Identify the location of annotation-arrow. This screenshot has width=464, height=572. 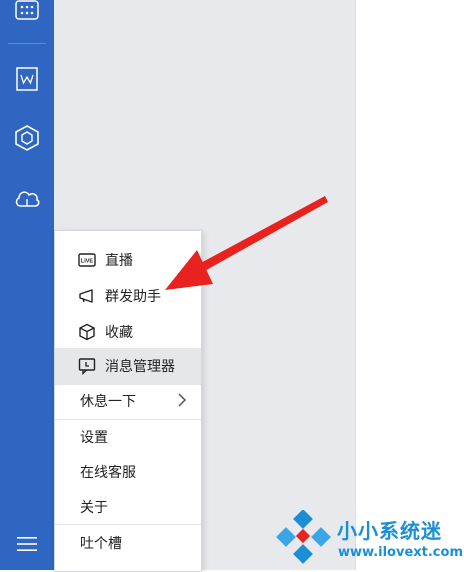
(246, 243).